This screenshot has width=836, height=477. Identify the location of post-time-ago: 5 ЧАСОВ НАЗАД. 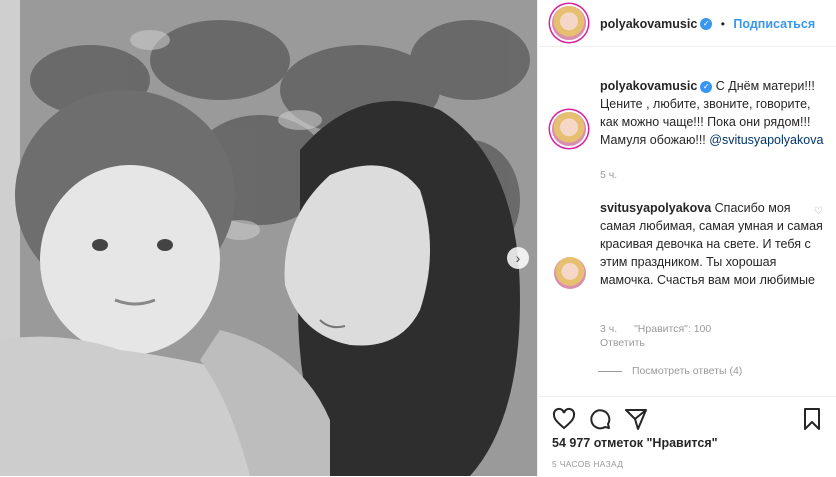
(587, 464).